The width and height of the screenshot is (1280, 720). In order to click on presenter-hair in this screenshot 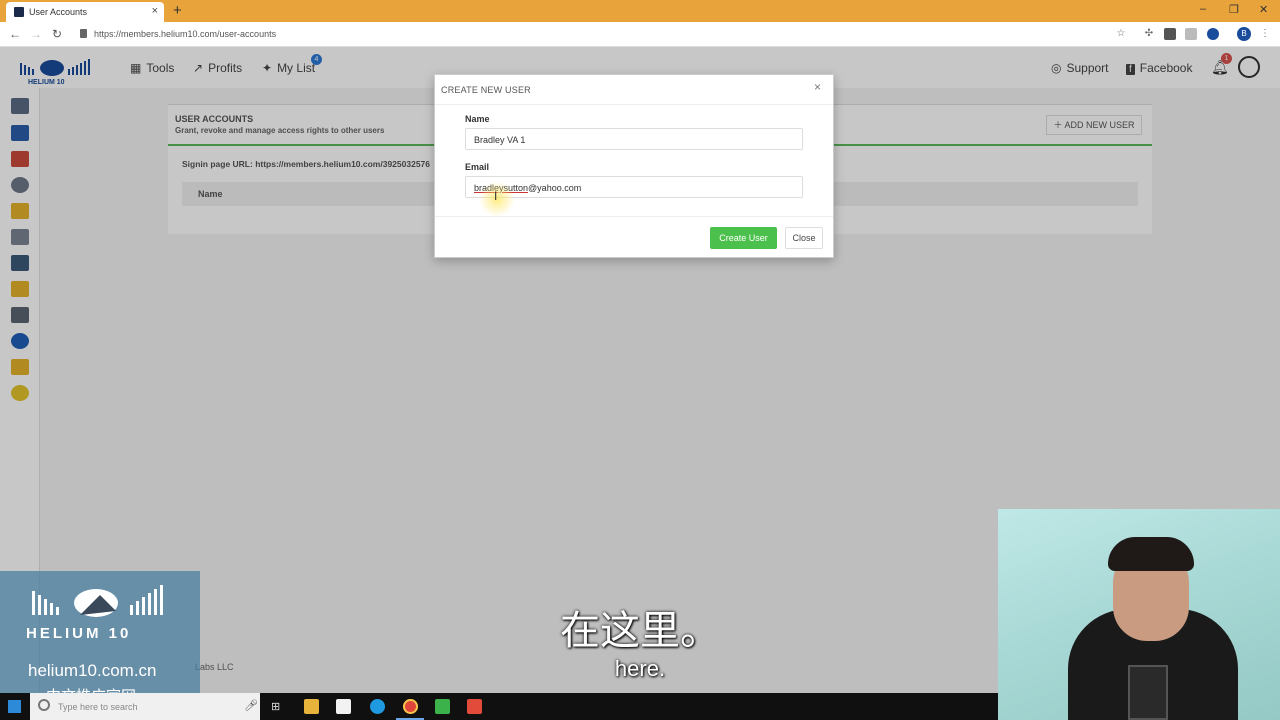, I will do `click(1151, 554)`.